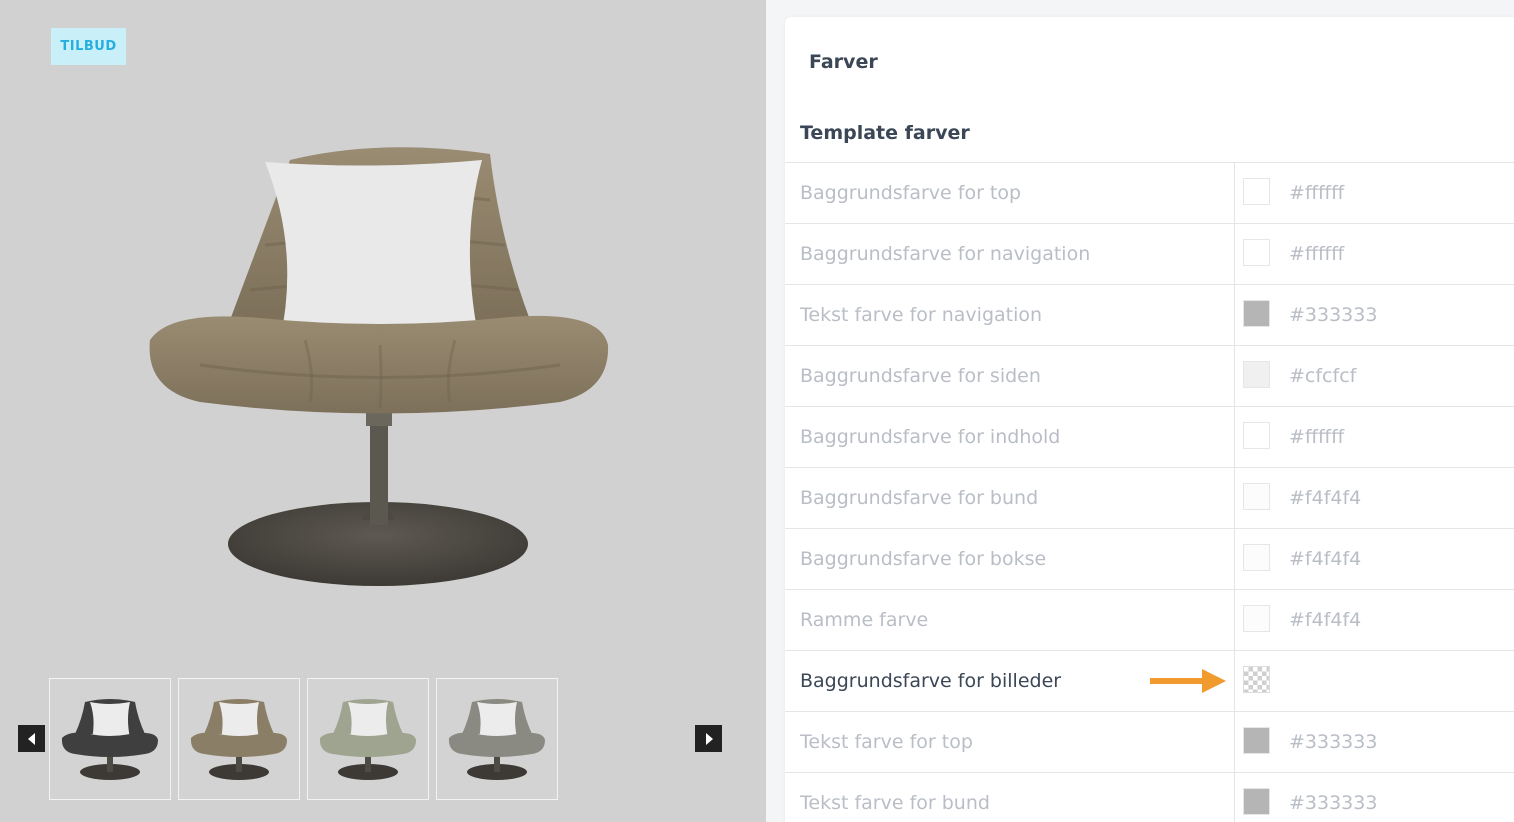 Image resolution: width=1514 pixels, height=822 pixels. What do you see at coordinates (88, 46) in the screenshot?
I see `offer-badge: TILBUD` at bounding box center [88, 46].